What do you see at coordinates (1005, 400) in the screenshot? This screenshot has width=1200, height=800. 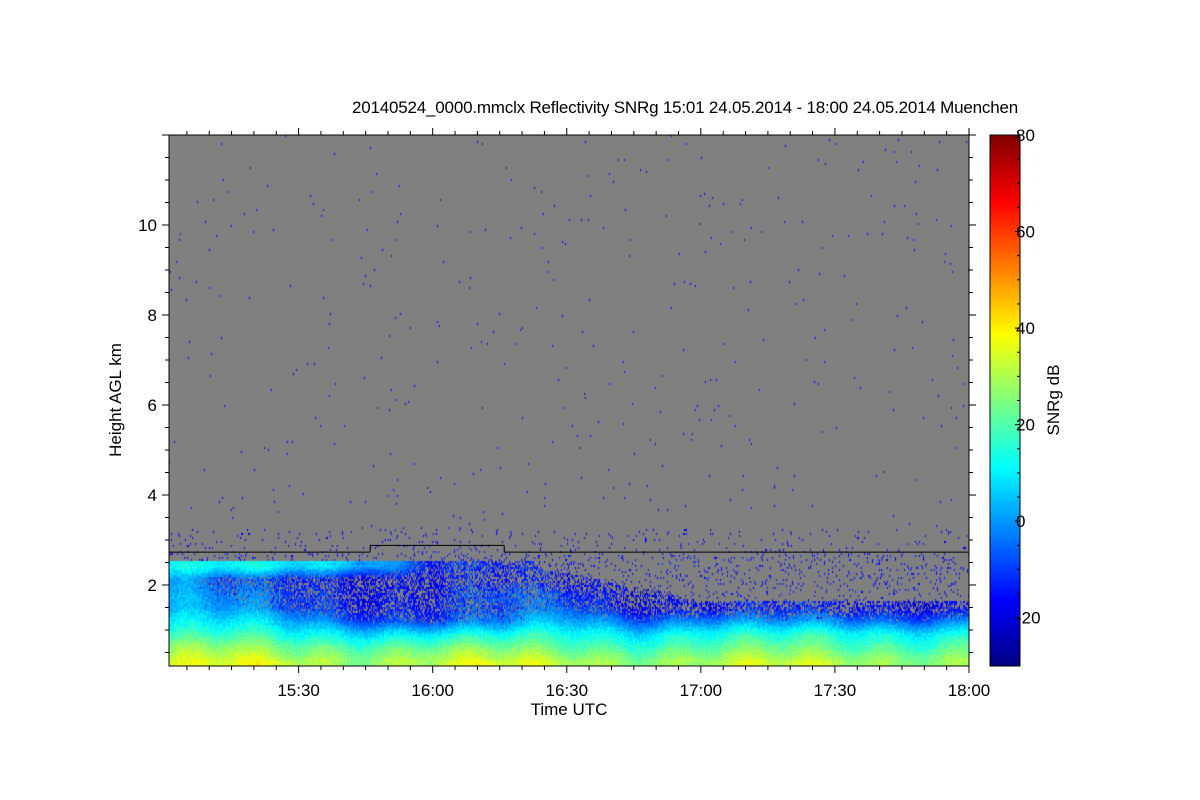 I see `colorbar-frame` at bounding box center [1005, 400].